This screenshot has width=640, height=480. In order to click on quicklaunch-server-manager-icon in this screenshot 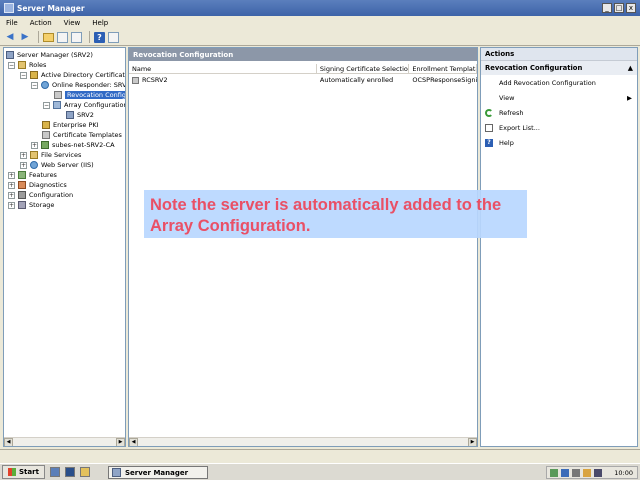, I will do `click(54, 472)`.